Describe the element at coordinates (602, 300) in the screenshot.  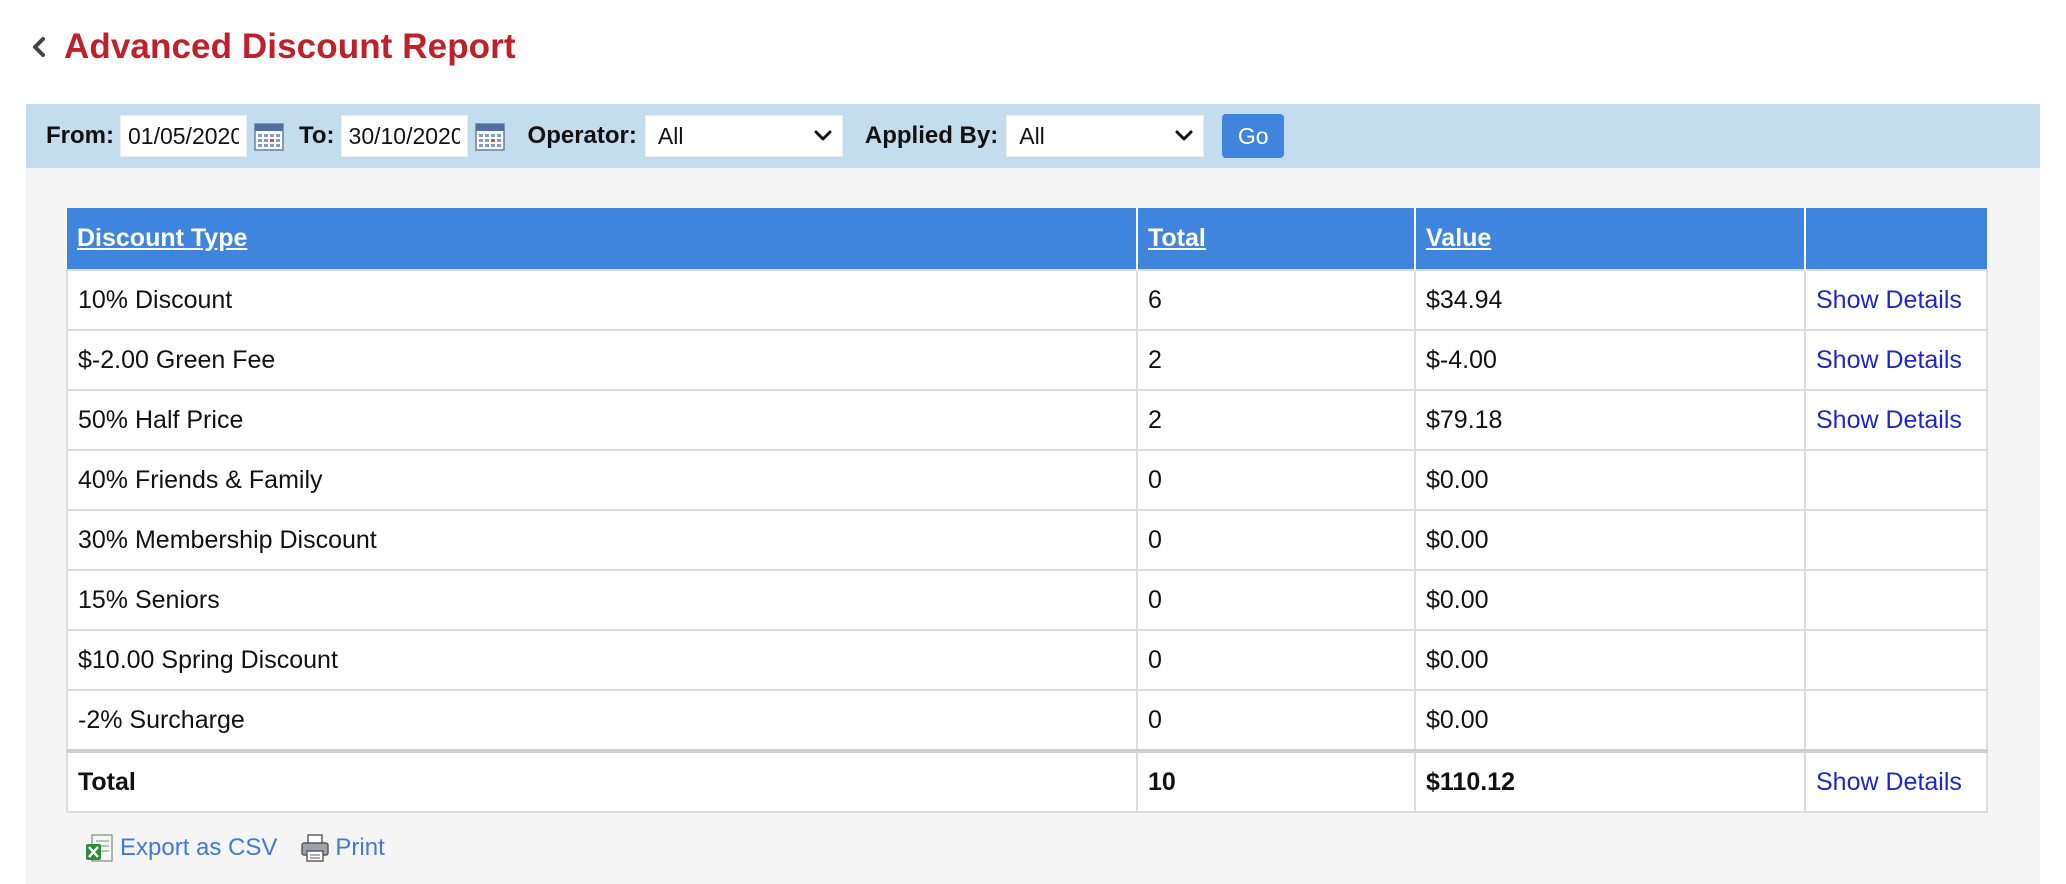
I see `discount-type-cell: 10% Discount` at that location.